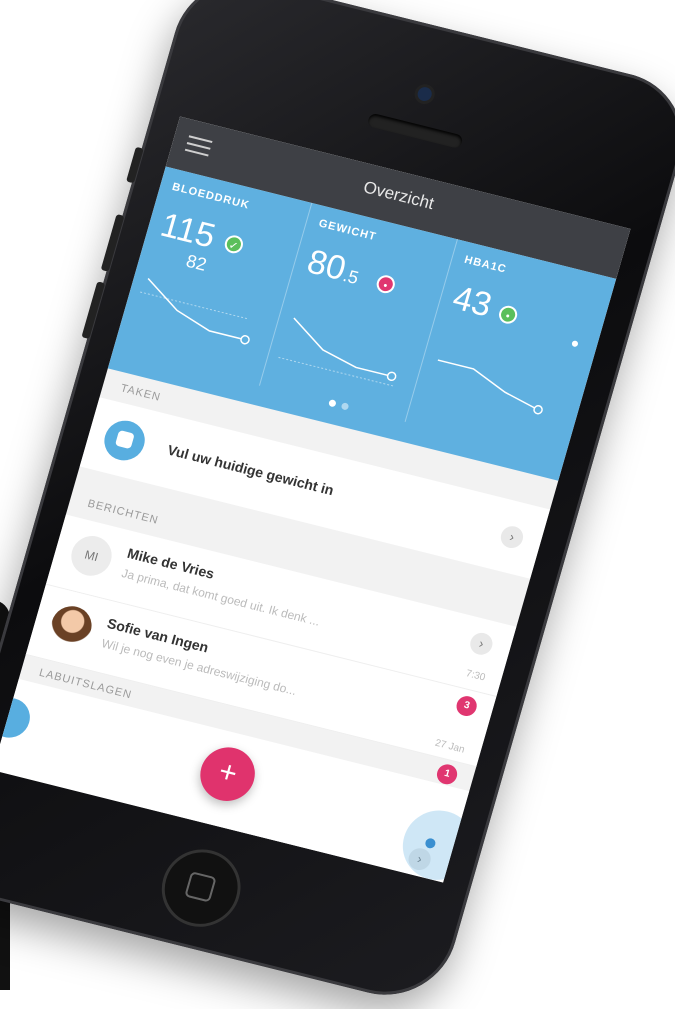 This screenshot has height=1009, width=675. Describe the element at coordinates (467, 706) in the screenshot. I see `unread-badge: 3` at that location.